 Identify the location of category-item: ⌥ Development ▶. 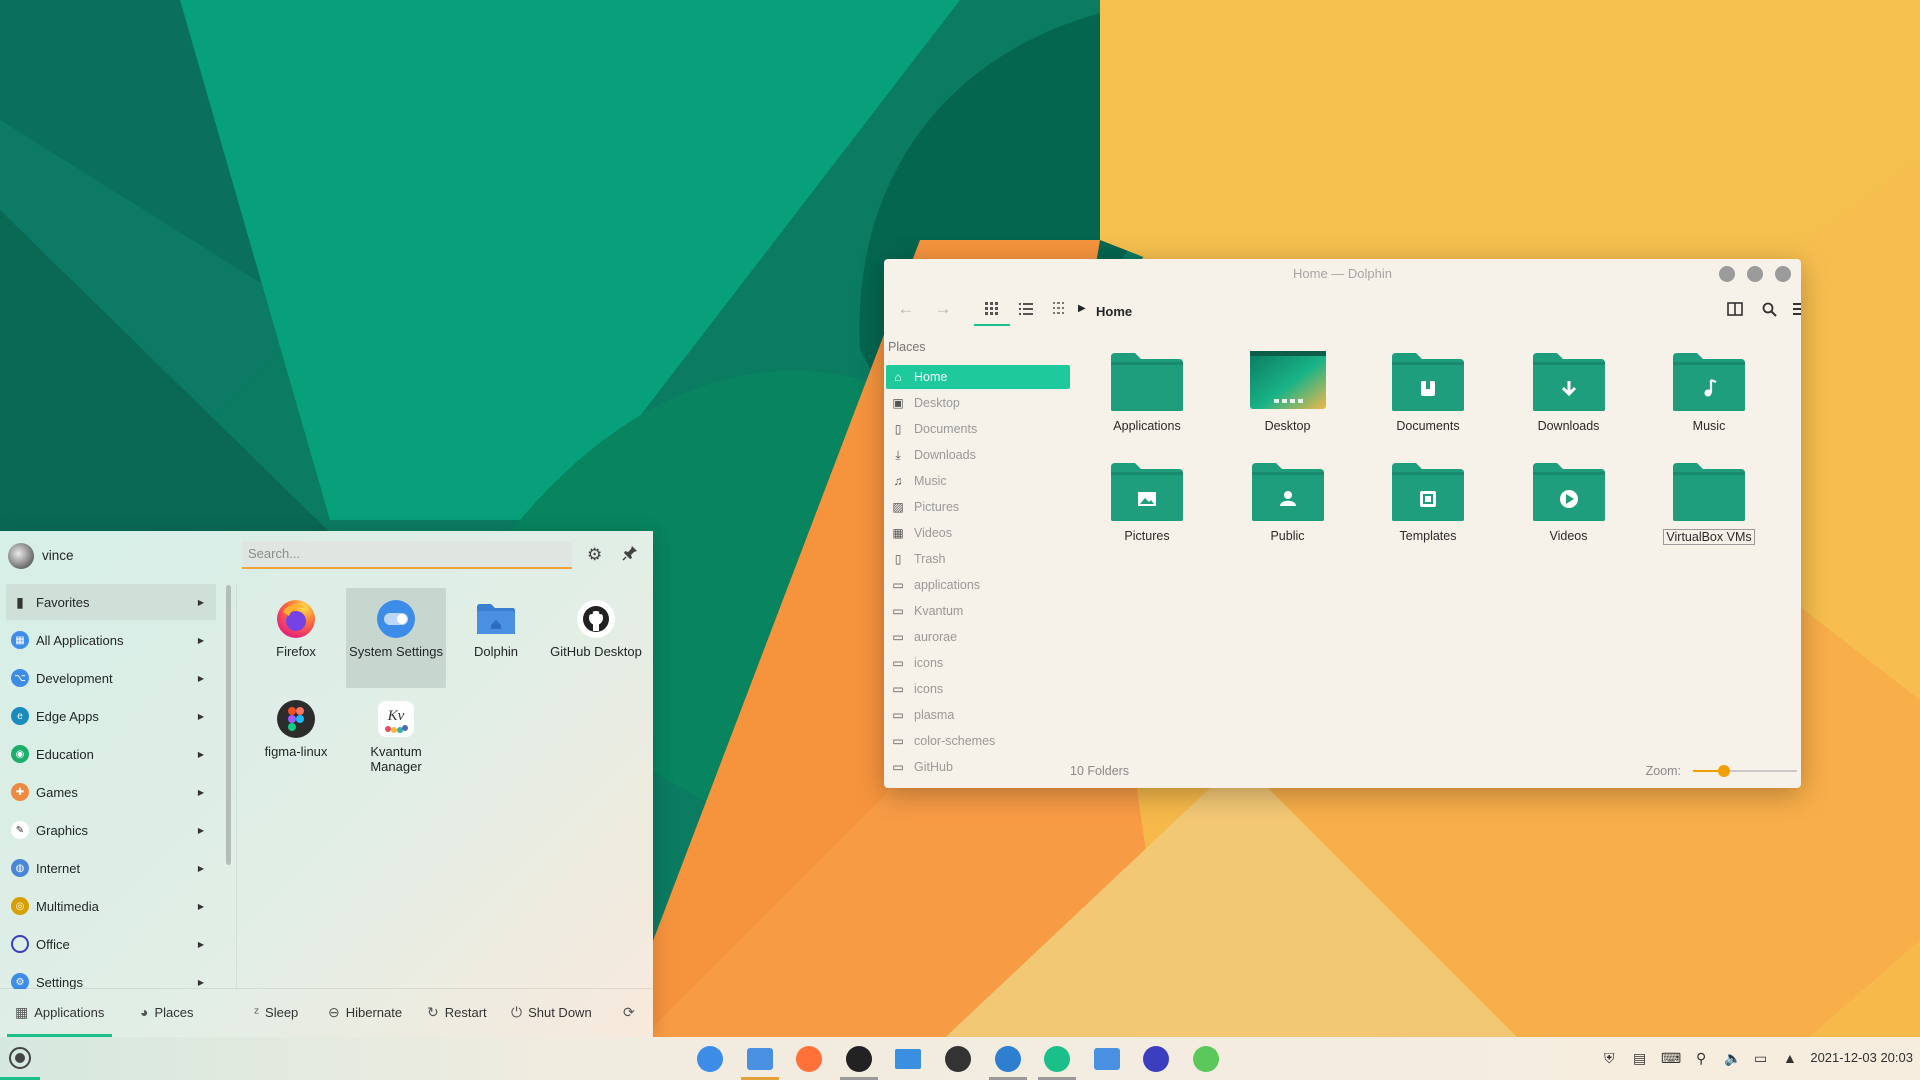
(111, 678).